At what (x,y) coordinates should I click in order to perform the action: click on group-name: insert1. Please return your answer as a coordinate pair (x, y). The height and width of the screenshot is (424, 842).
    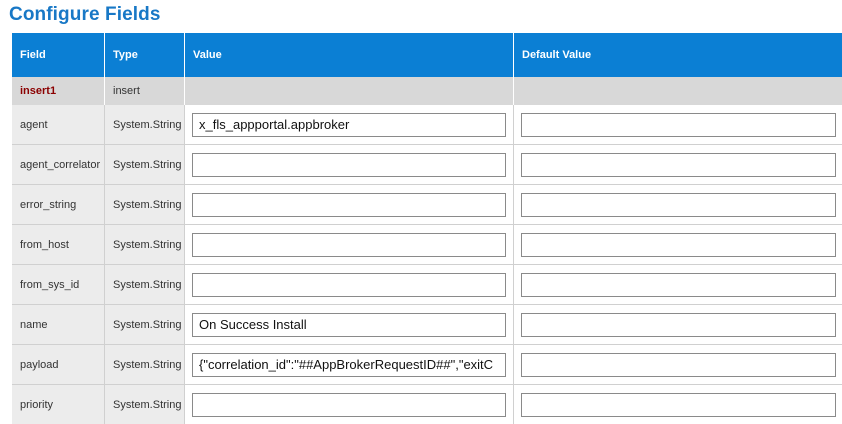
    Looking at the image, I should click on (58, 91).